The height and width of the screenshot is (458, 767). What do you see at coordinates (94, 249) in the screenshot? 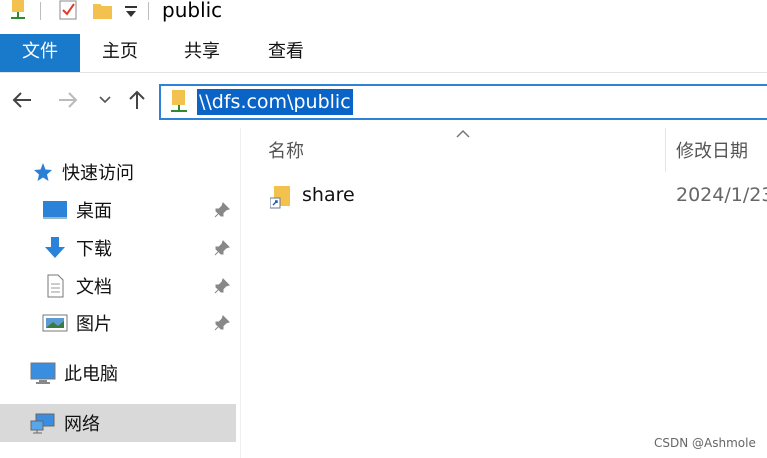
I see `sidebar-item-label: 下载` at bounding box center [94, 249].